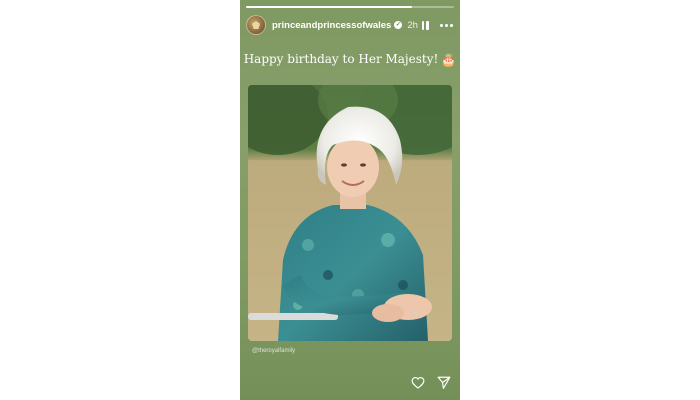 Image resolution: width=700 pixels, height=400 pixels. I want to click on story-progress-fill, so click(329, 7).